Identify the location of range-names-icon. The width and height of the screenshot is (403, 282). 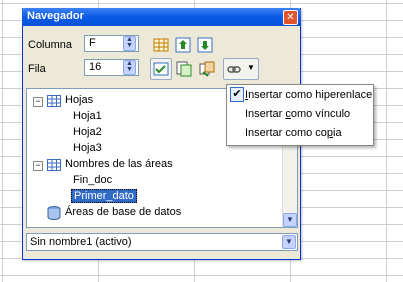
(54, 165).